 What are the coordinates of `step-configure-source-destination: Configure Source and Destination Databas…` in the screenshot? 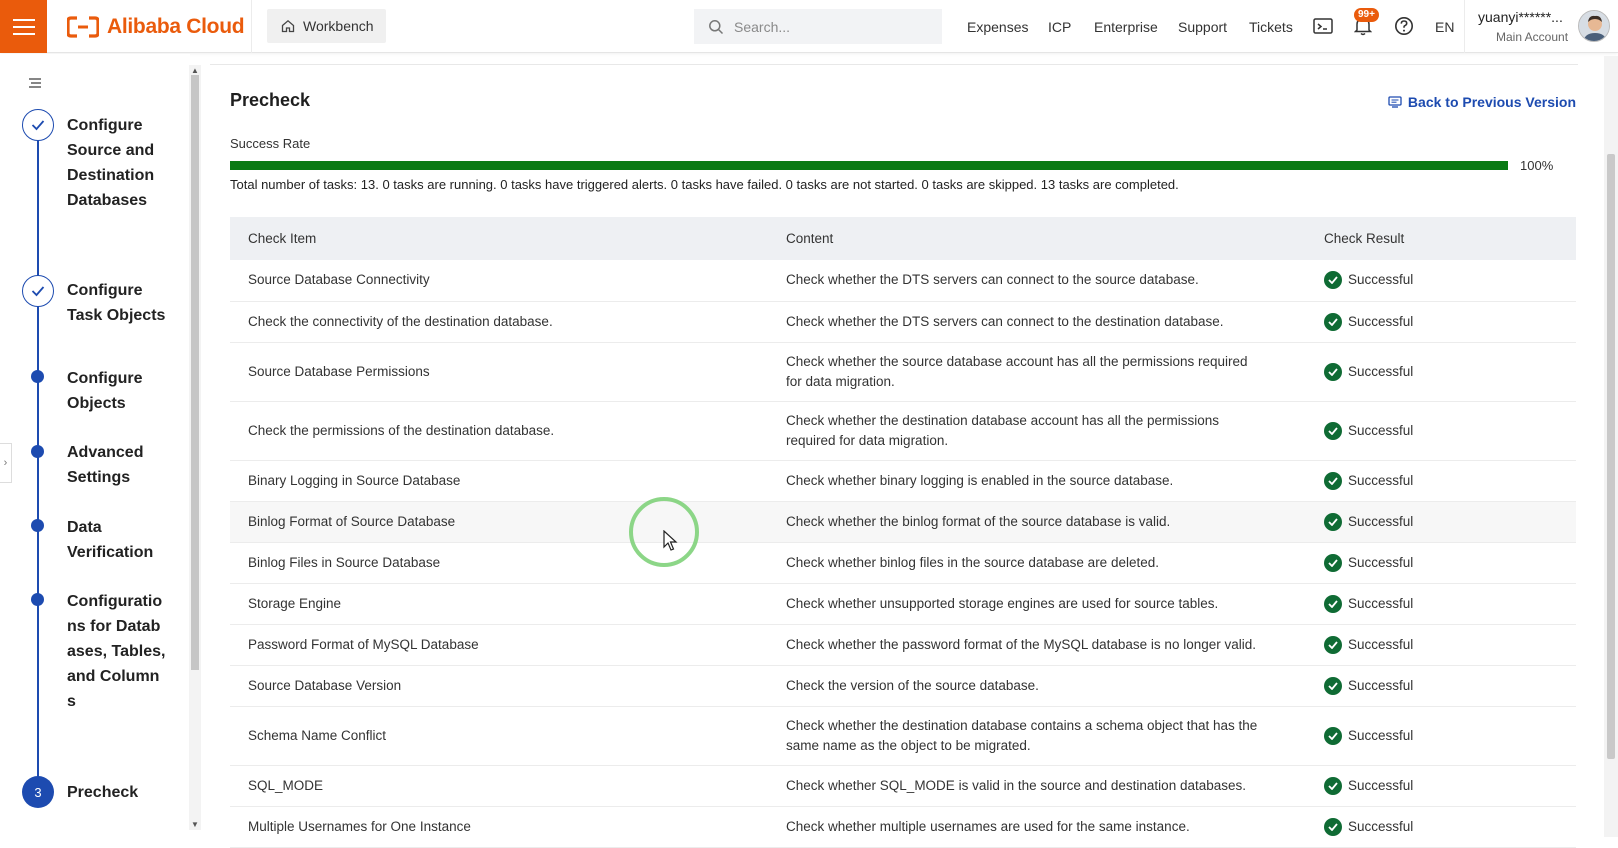 It's located at (124, 163).